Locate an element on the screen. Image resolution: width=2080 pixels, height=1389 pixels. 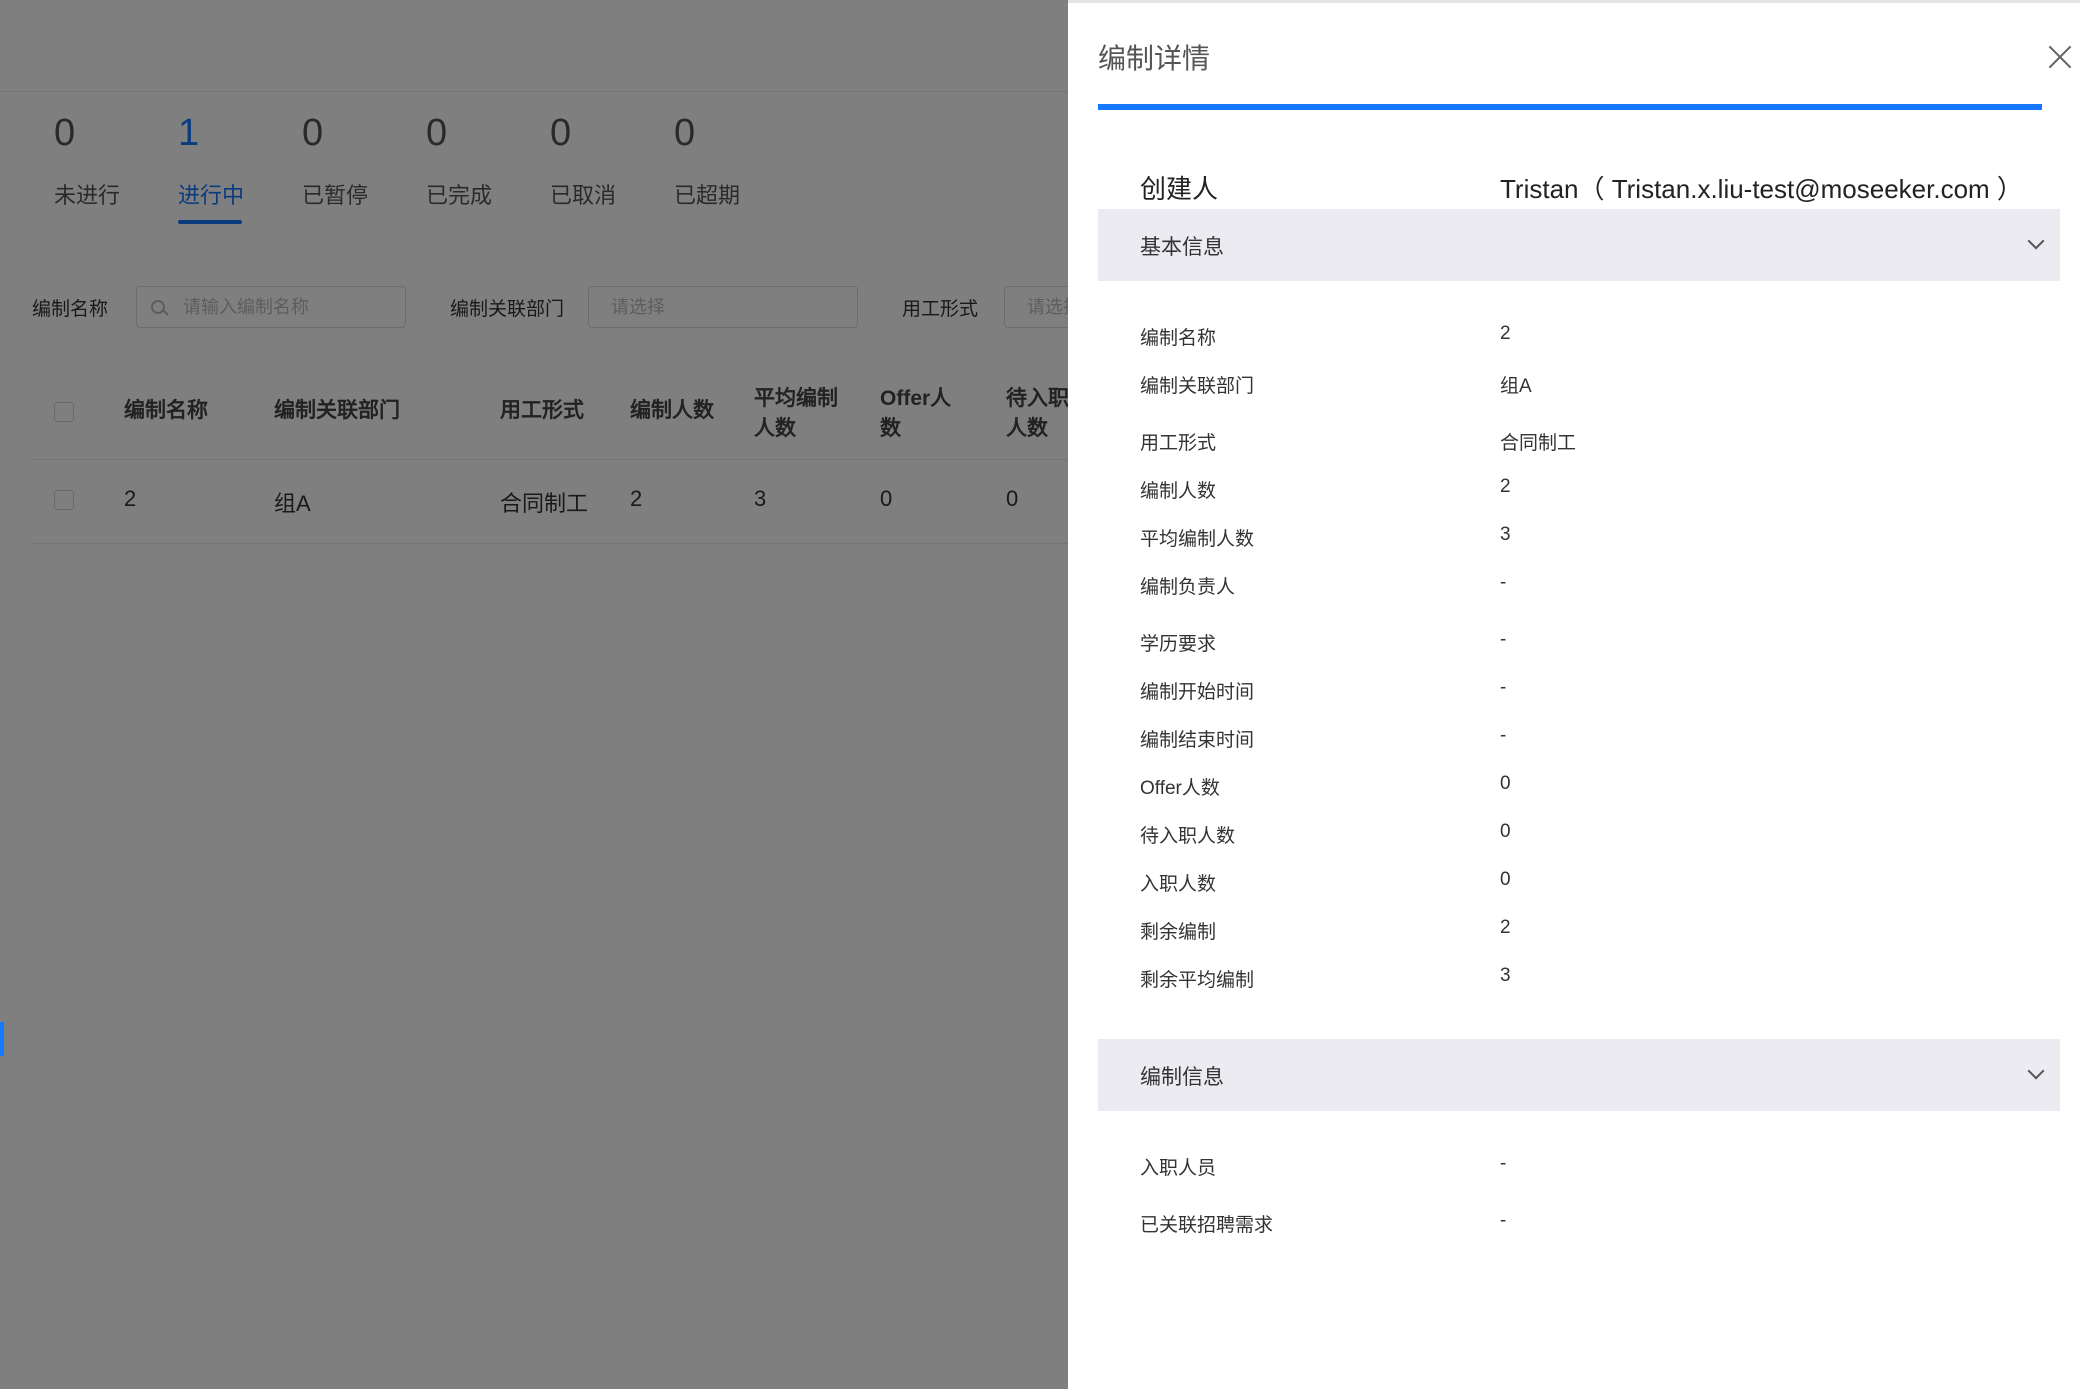
field-label: 编制负责人 is located at coordinates (1188, 587).